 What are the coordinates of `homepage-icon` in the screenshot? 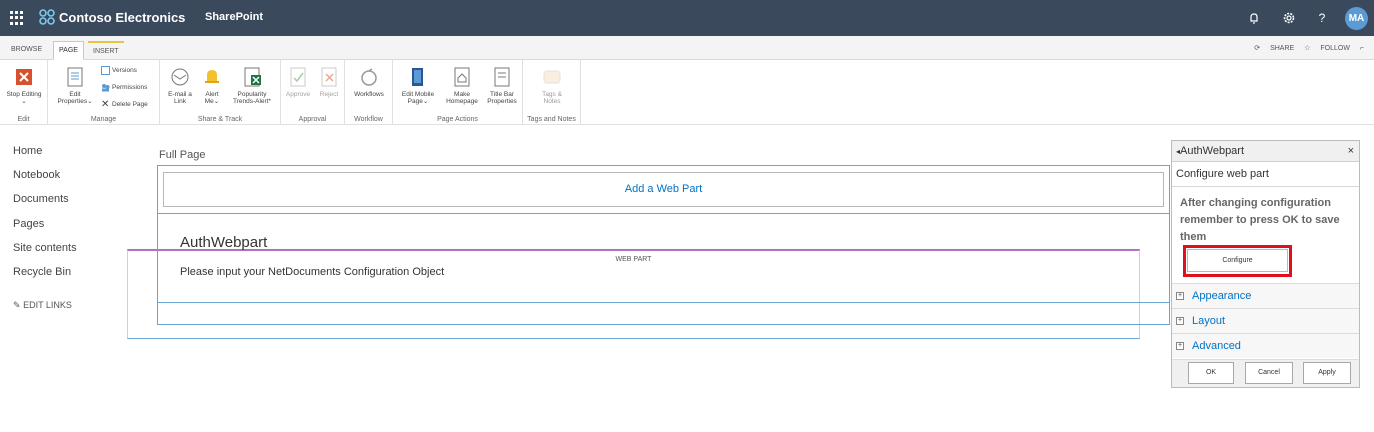 It's located at (462, 77).